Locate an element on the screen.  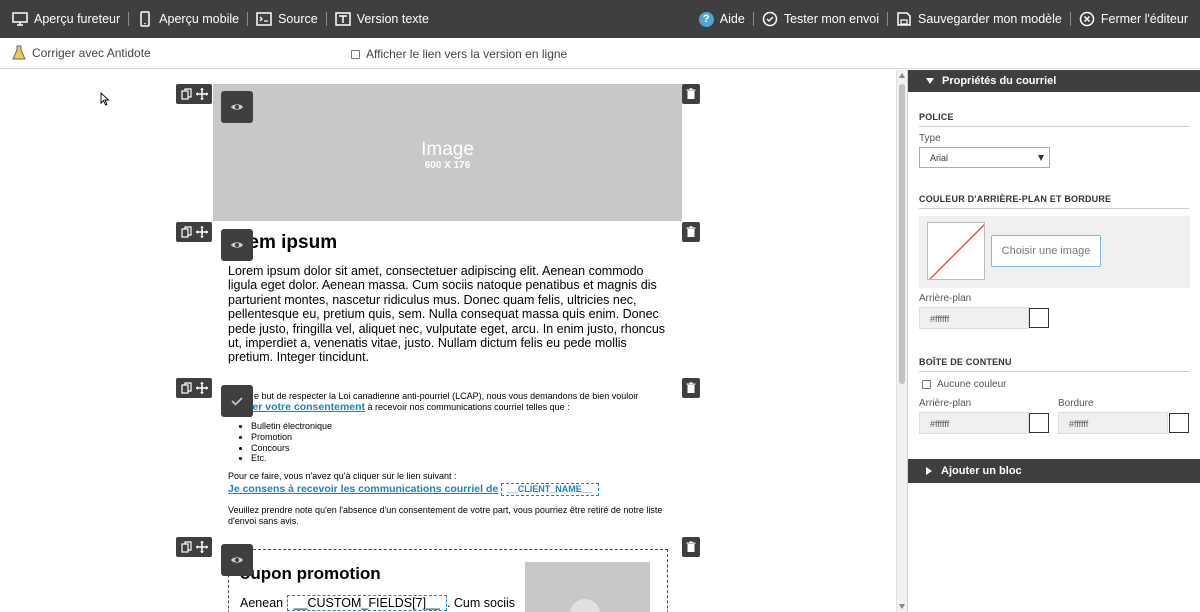
canvas-scrollbar is located at coordinates (901, 341).